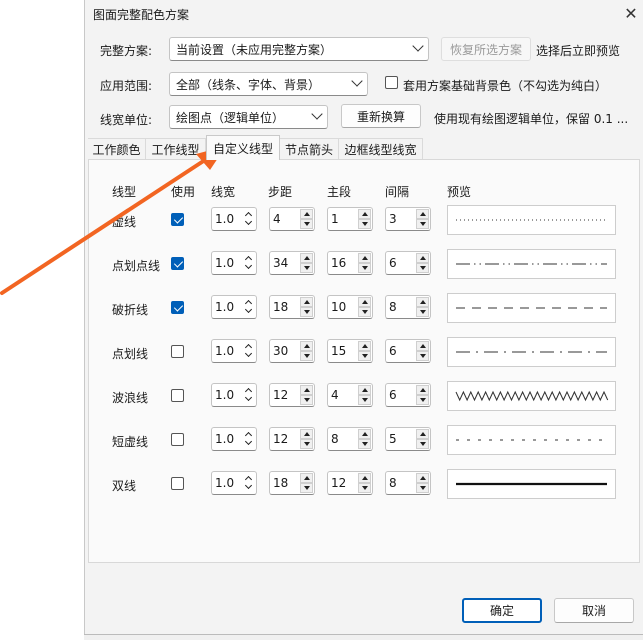  I want to click on bg-checkbox, so click(391, 82).